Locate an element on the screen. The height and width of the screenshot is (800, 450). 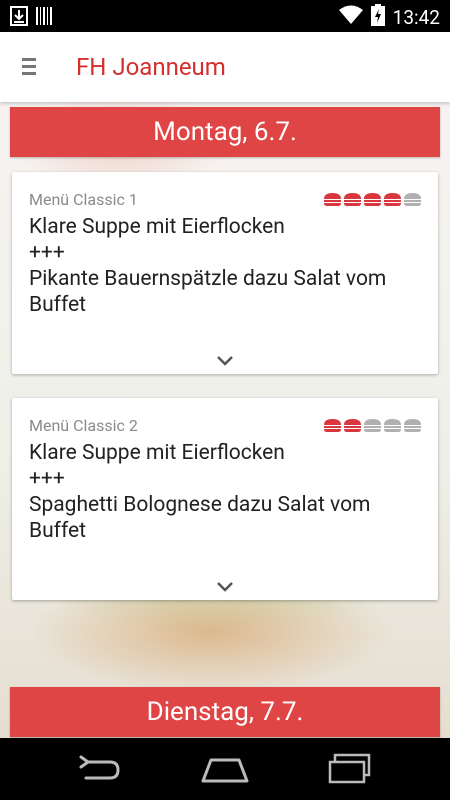
menu-main: Spaghetti Bolognese dazu Salat vom is located at coordinates (200, 505).